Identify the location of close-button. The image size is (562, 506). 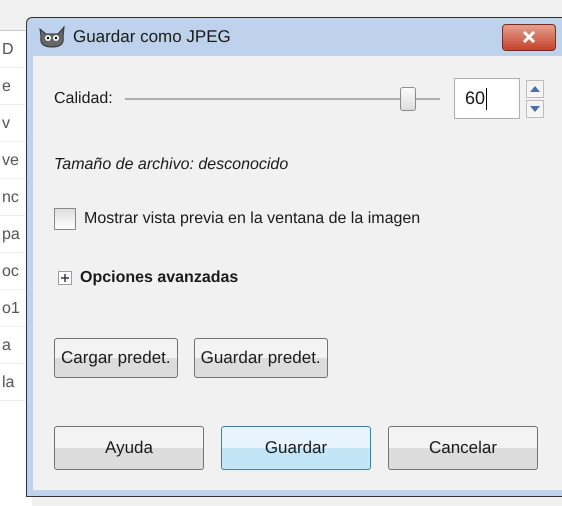
(529, 37).